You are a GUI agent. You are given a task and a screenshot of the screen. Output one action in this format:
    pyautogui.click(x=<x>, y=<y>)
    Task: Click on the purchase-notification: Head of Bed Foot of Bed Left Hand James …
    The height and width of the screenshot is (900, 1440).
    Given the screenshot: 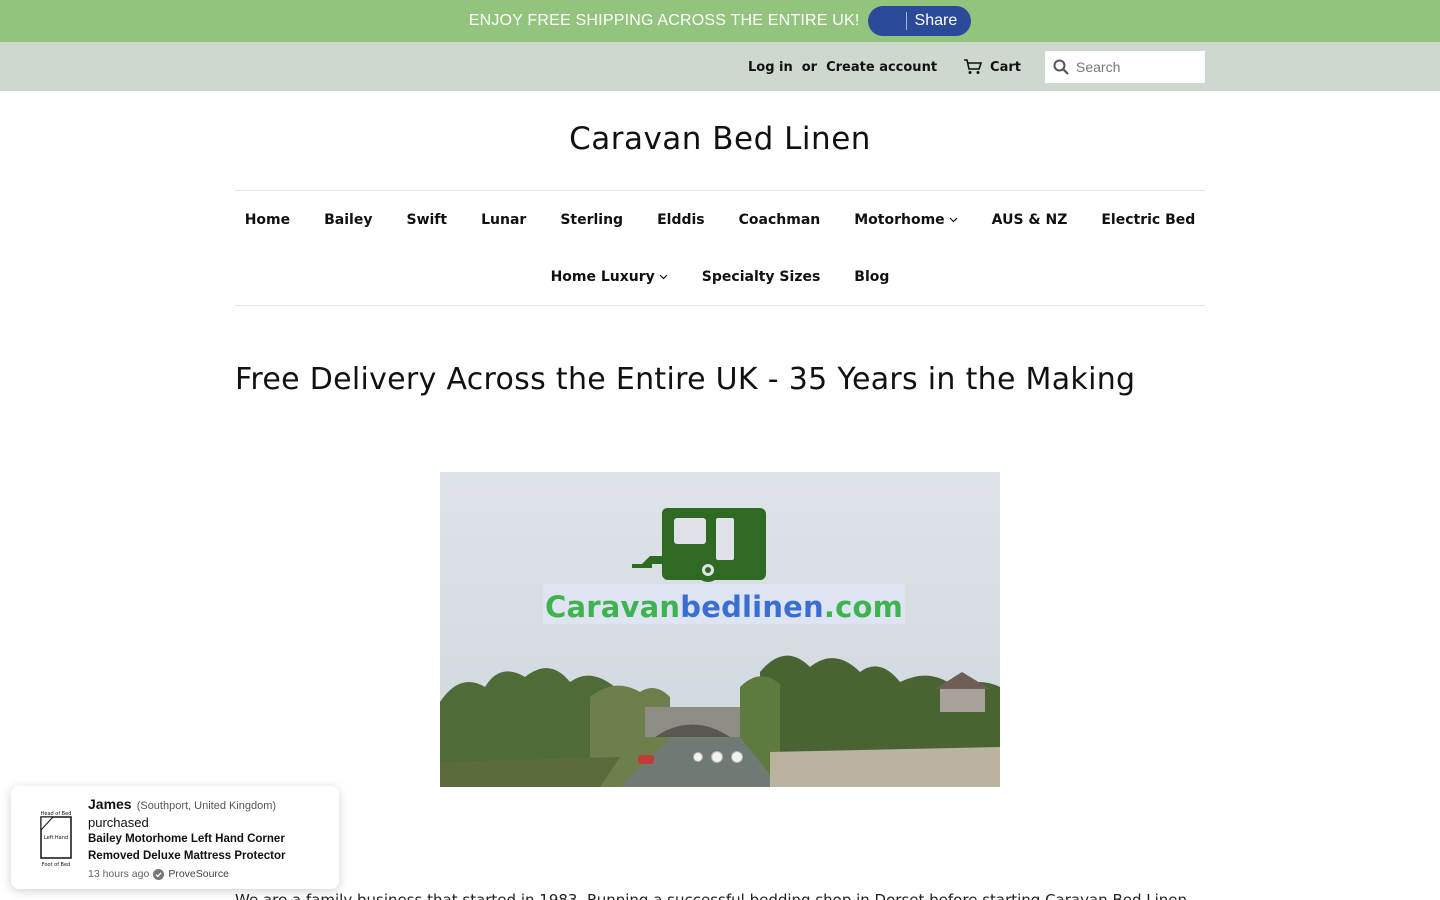 What is the action you would take?
    pyautogui.click(x=175, y=837)
    